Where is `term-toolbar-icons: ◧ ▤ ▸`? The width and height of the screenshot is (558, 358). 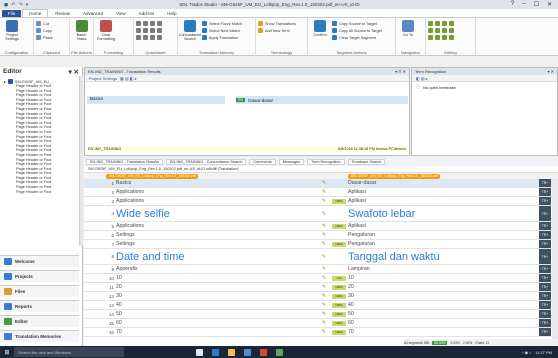
term-toolbar-icons: ◧ ▤ ▸ is located at coordinates (422, 78).